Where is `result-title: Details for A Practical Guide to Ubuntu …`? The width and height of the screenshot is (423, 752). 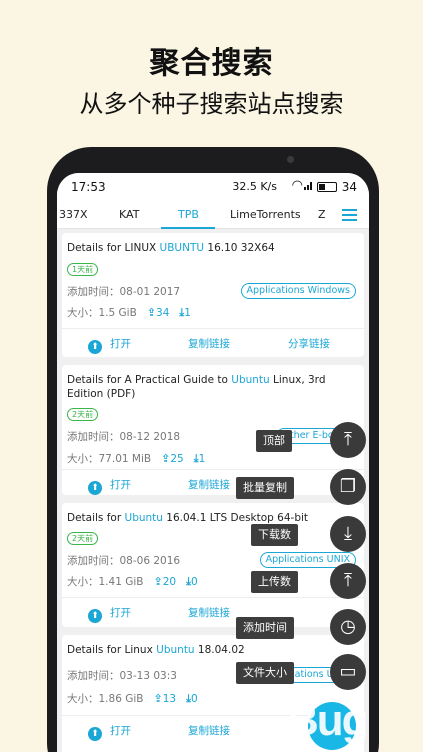
result-title: Details for A Practical Guide to Ubuntu … is located at coordinates (196, 387).